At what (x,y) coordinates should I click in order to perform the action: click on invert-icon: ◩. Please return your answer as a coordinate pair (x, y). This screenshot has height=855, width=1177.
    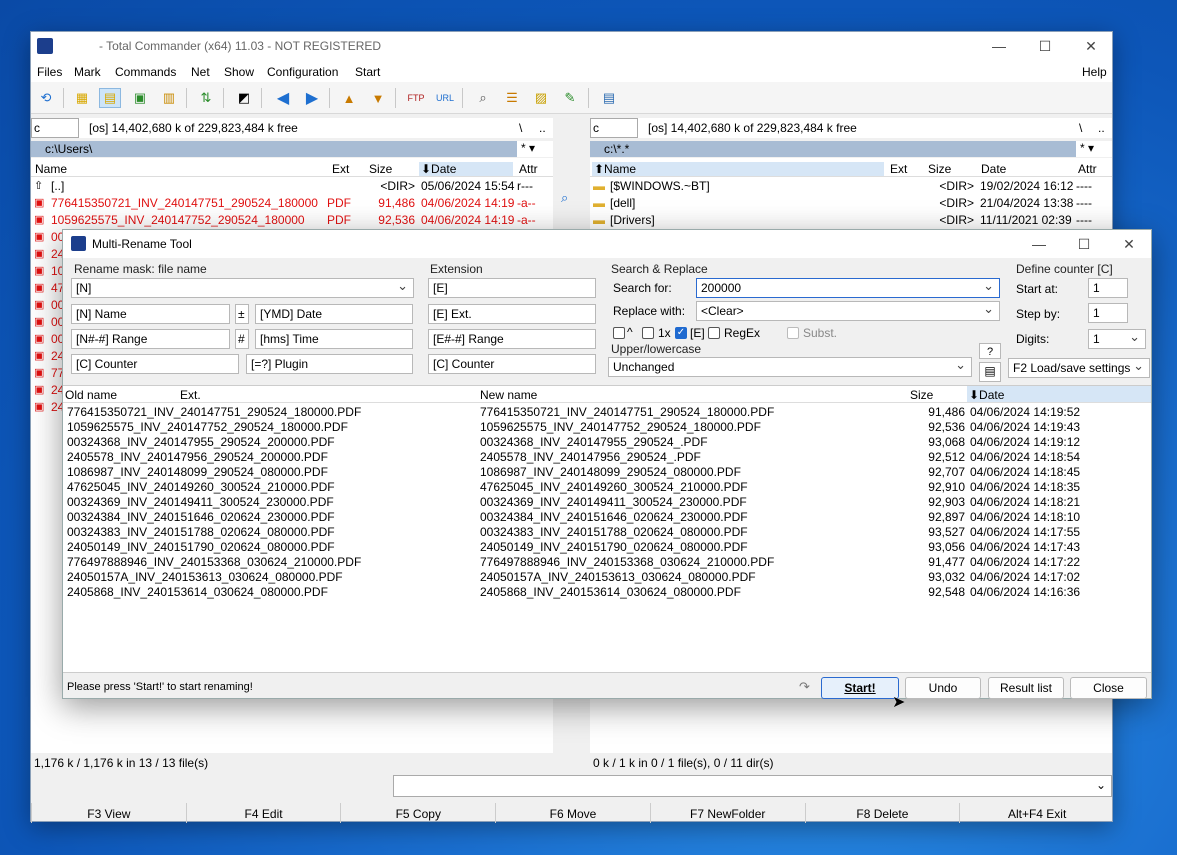
    Looking at the image, I should click on (244, 98).